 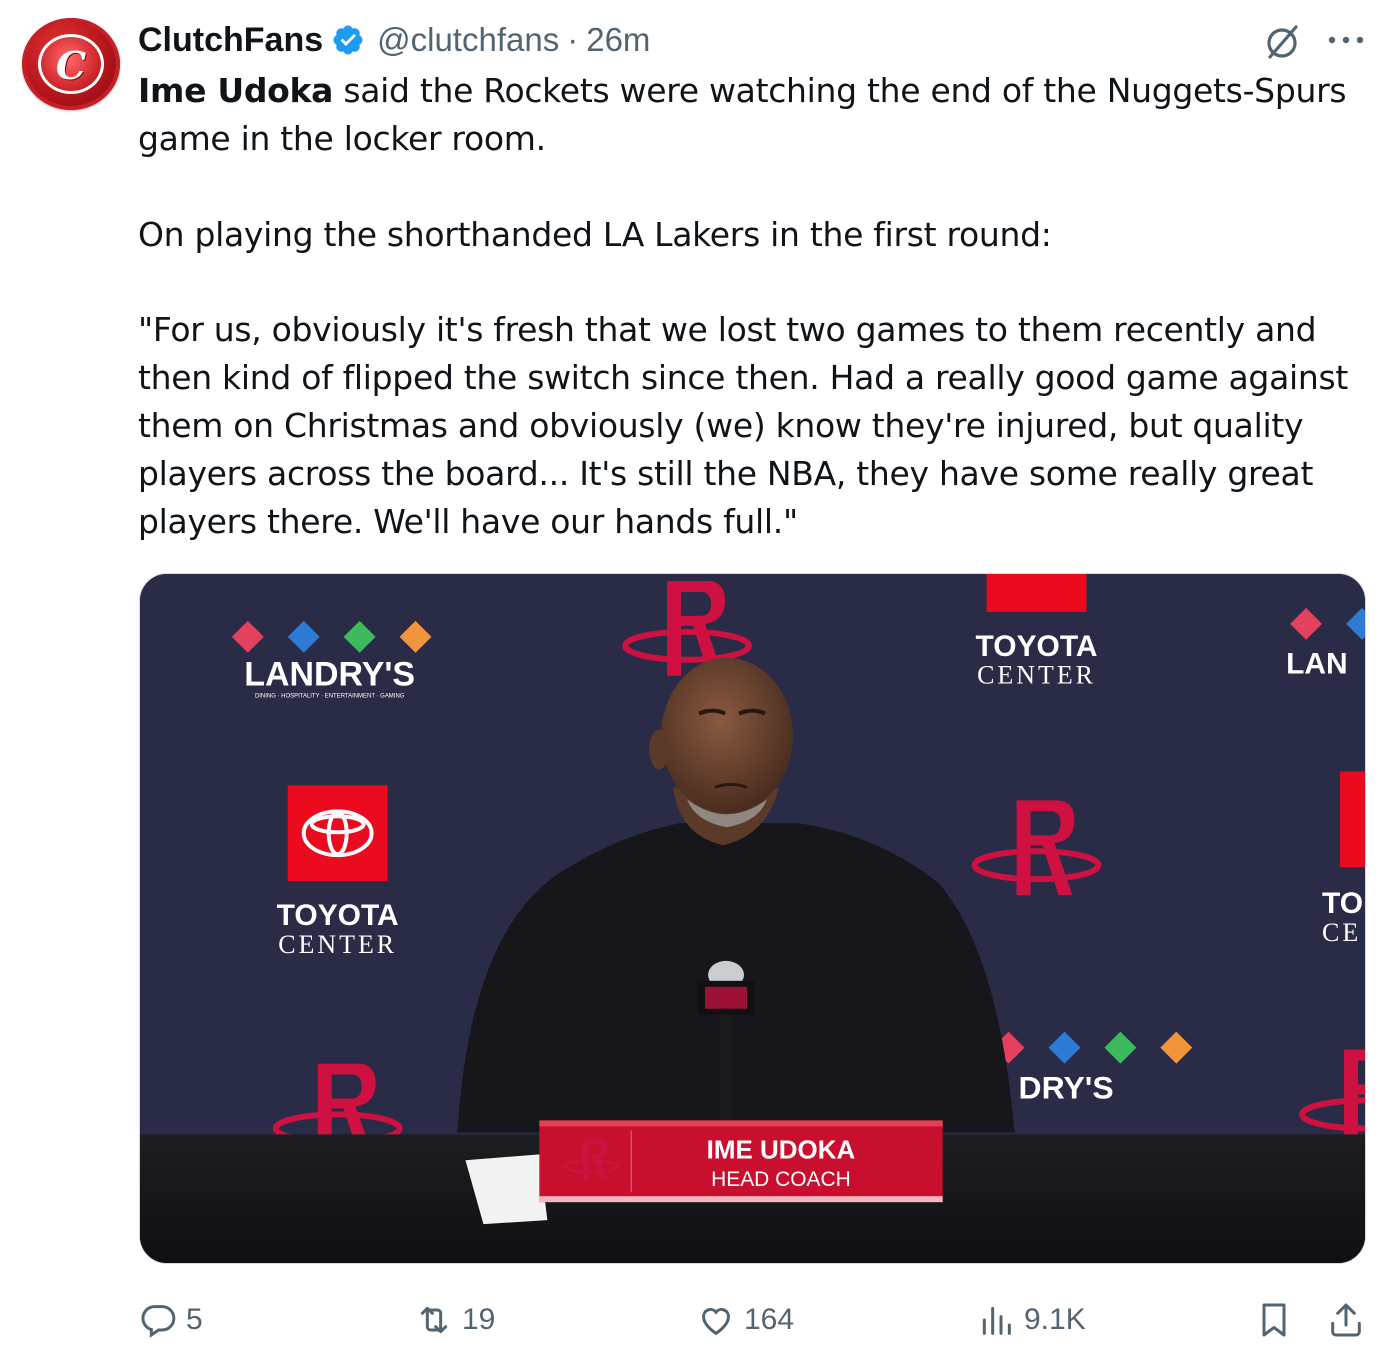 I want to click on like-count: 164, so click(x=769, y=1319).